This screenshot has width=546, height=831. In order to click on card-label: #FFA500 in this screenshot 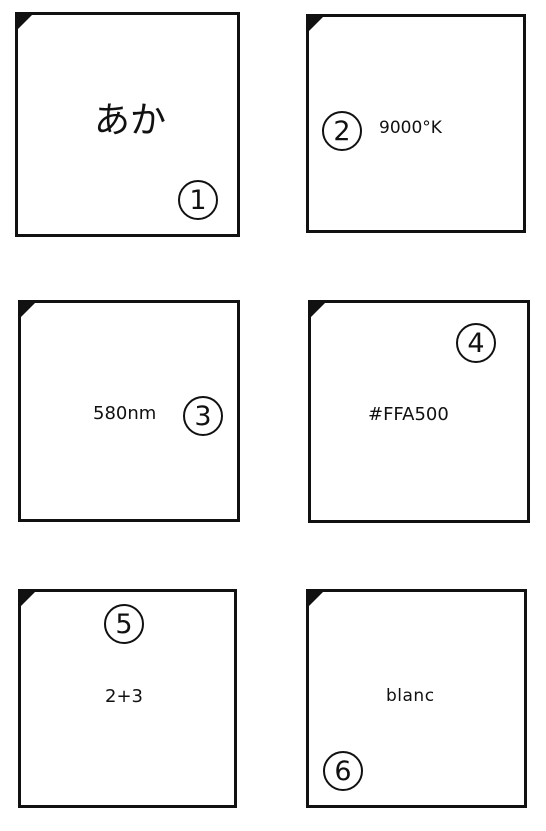, I will do `click(408, 414)`.